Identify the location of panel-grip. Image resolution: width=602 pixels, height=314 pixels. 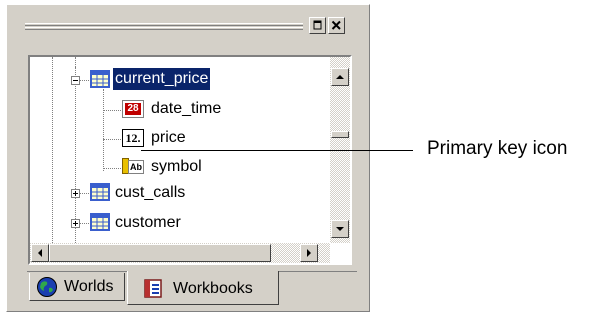
(164, 26).